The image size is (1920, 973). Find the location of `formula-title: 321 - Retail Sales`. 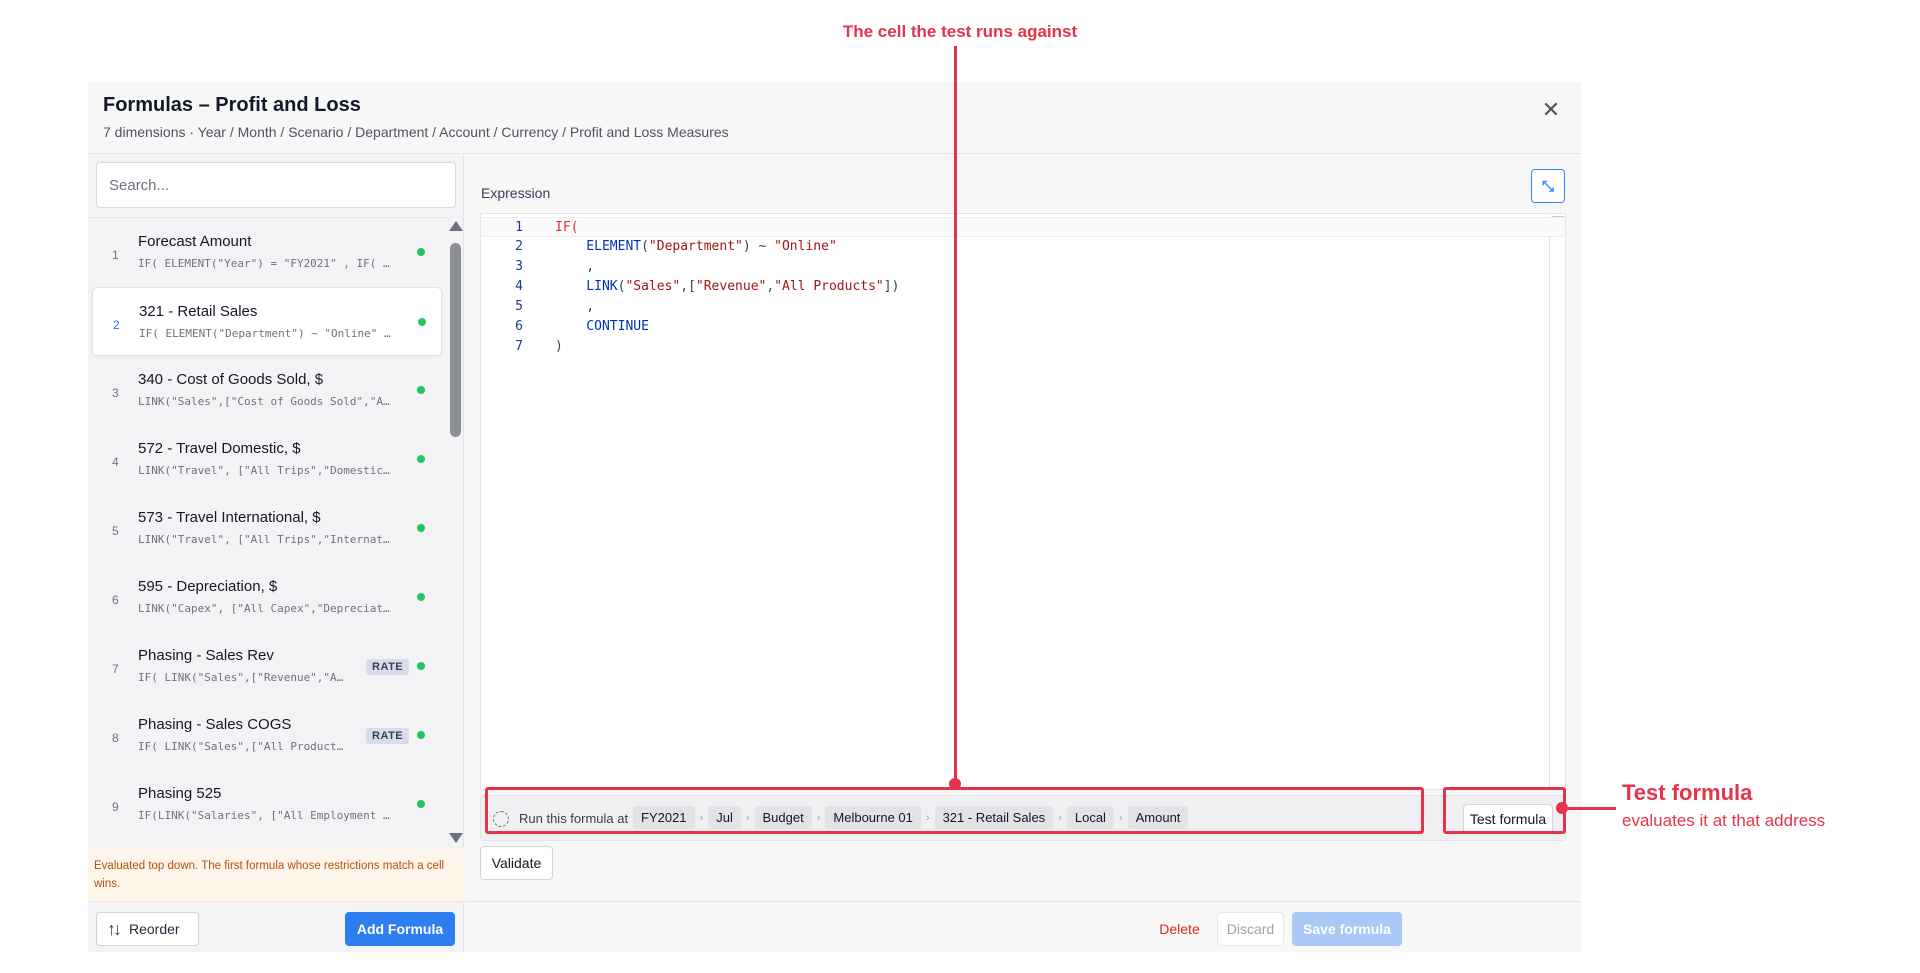

formula-title: 321 - Retail Sales is located at coordinates (198, 311).